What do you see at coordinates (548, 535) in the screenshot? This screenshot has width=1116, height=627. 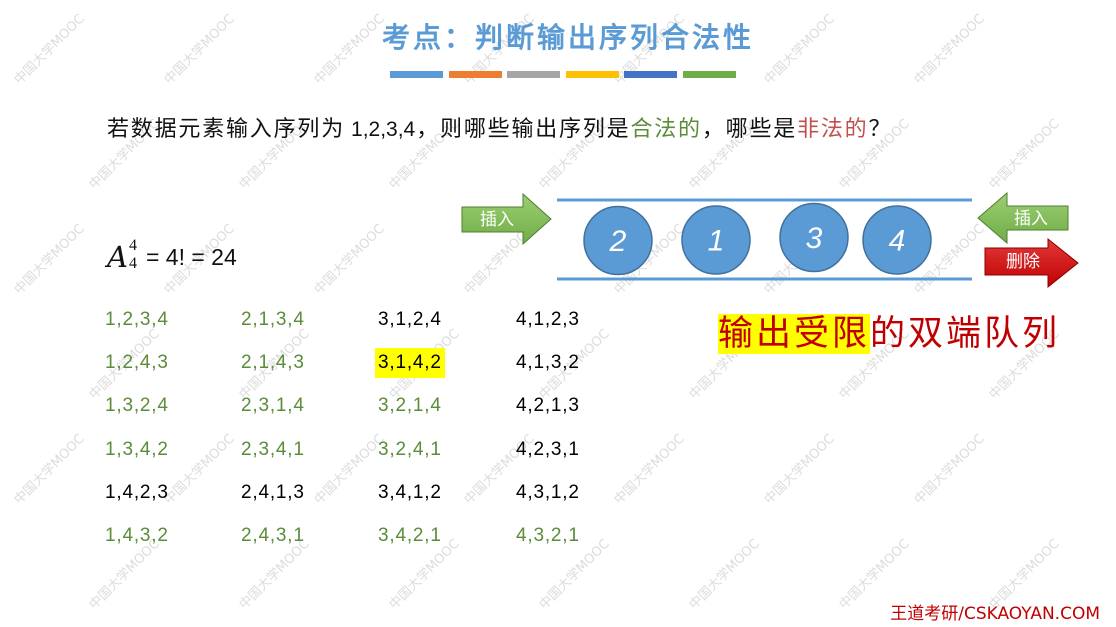 I see `sequence-cell: 4,3,2,1` at bounding box center [548, 535].